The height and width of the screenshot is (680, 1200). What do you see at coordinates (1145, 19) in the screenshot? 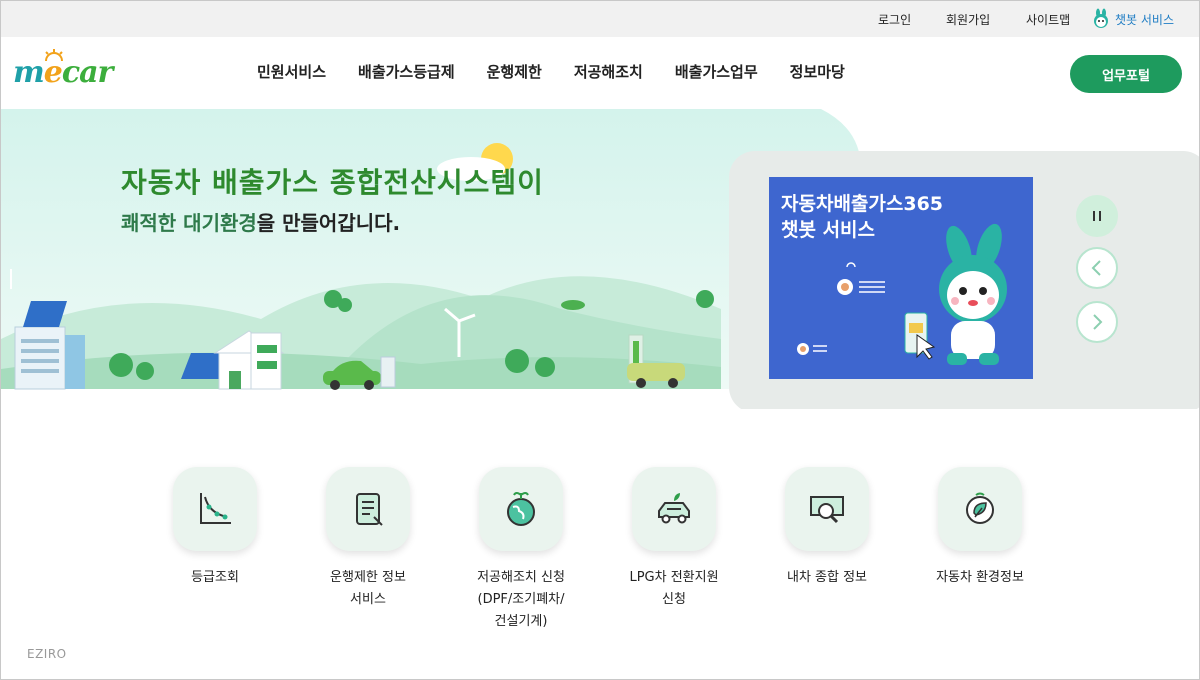
I see `chatbot-service-label: 챗봇 서비스` at bounding box center [1145, 19].